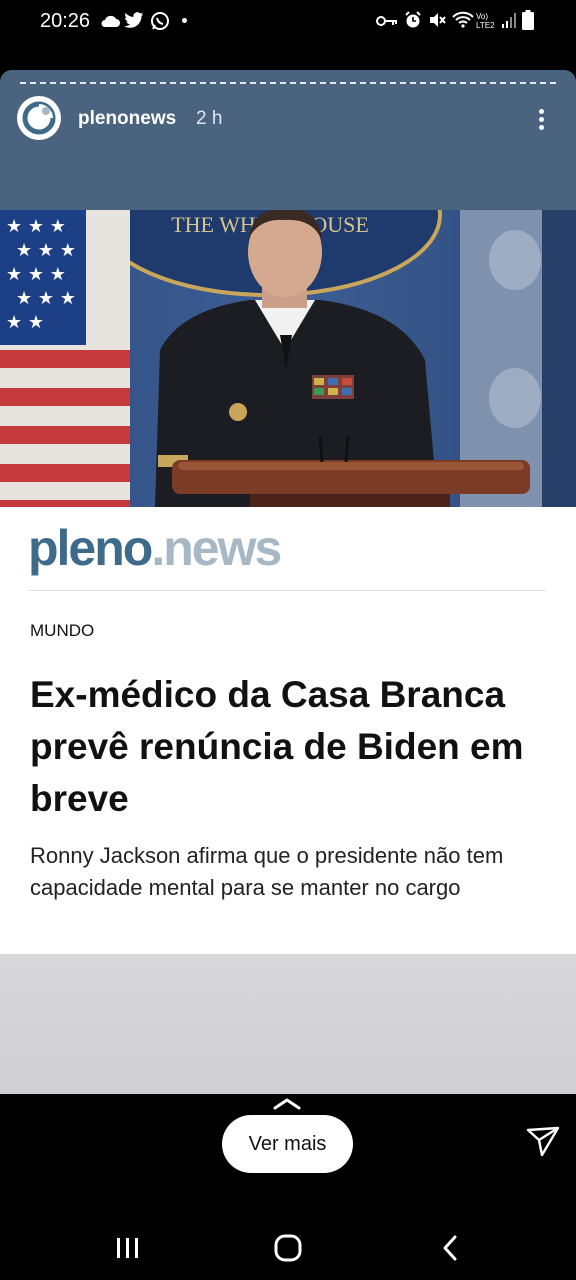 The image size is (576, 1280). What do you see at coordinates (287, 1144) in the screenshot?
I see `see-more-button: Ver mais` at bounding box center [287, 1144].